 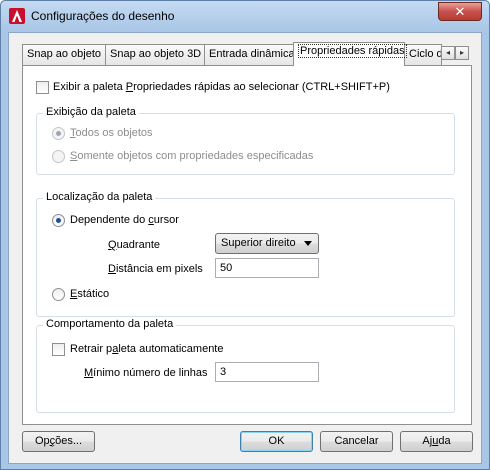 I want to click on cancel-button-label: Cancelar, so click(x=356, y=441).